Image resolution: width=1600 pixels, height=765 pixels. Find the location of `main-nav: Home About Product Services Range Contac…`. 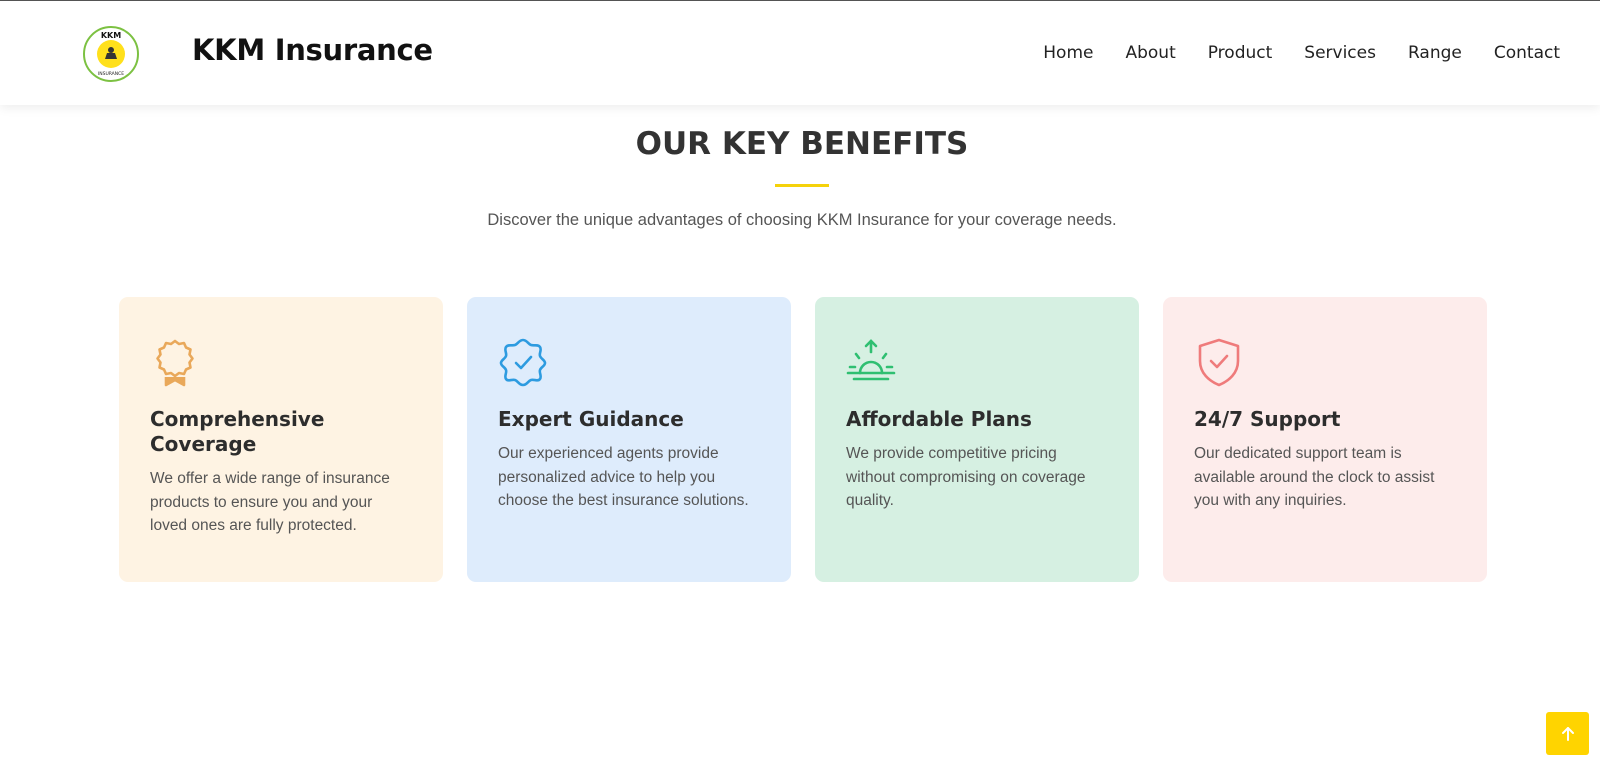

main-nav: Home About Product Services Range Contac… is located at coordinates (1301, 53).